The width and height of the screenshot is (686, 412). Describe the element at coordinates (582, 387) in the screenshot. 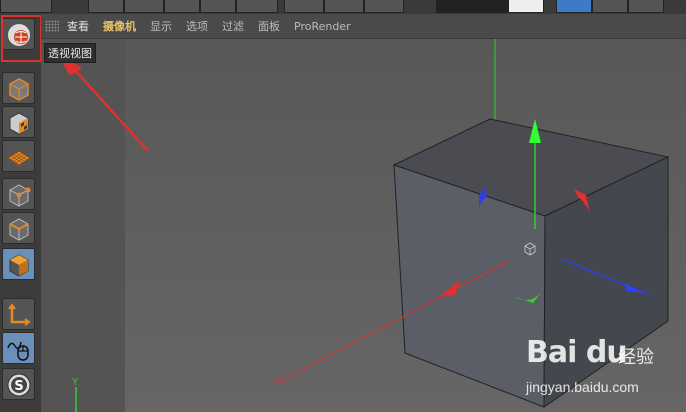

I see `watermark-url: jingyan.baidu.com` at that location.